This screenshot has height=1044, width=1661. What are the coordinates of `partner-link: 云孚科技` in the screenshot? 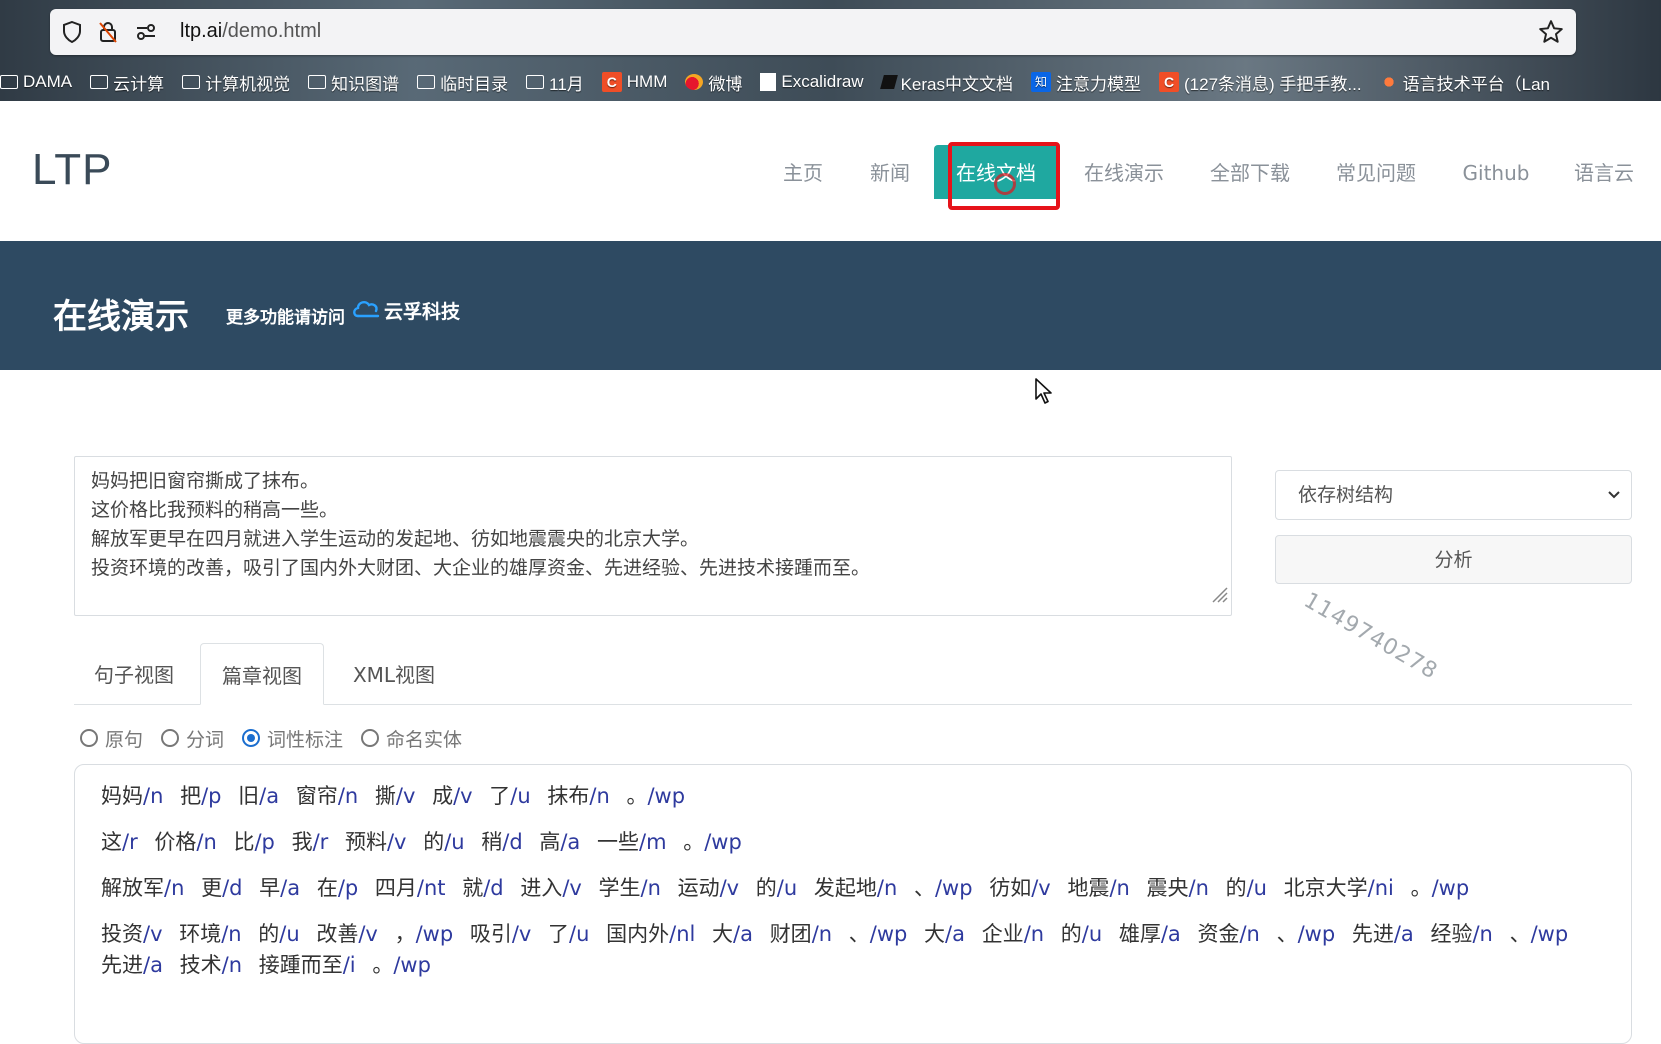 It's located at (406, 310).